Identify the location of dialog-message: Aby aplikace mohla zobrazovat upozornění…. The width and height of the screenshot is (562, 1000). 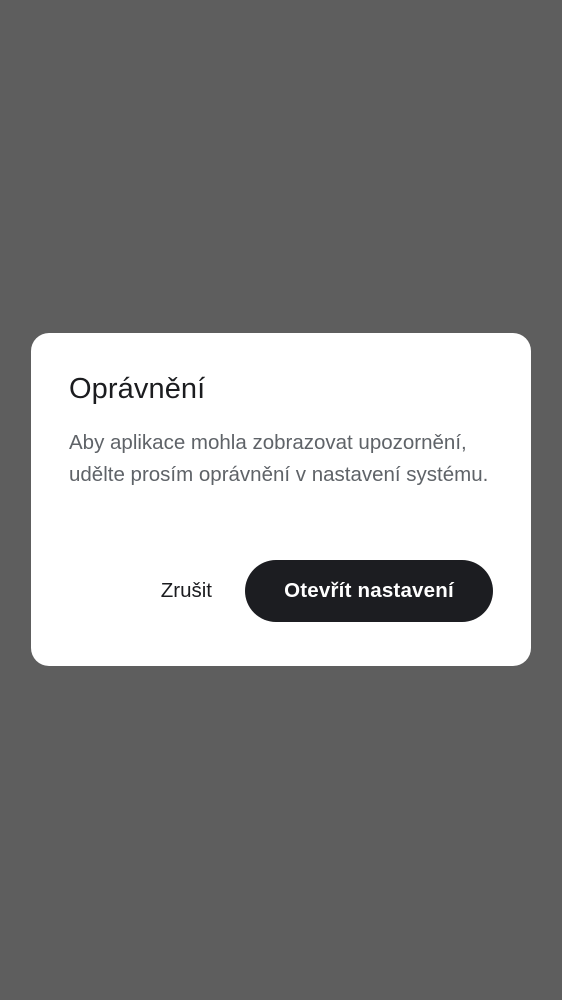
(279, 458).